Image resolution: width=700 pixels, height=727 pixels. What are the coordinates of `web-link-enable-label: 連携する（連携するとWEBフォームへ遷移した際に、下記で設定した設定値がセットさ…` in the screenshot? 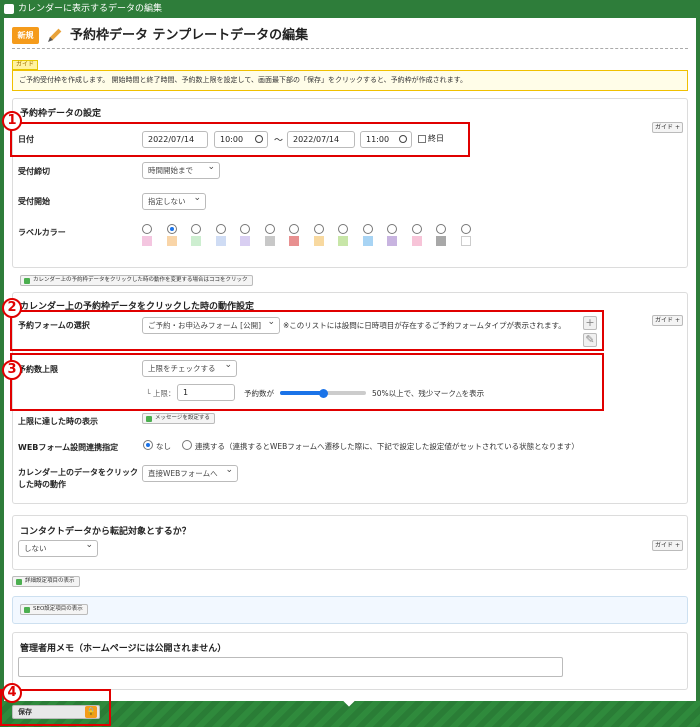 It's located at (387, 446).